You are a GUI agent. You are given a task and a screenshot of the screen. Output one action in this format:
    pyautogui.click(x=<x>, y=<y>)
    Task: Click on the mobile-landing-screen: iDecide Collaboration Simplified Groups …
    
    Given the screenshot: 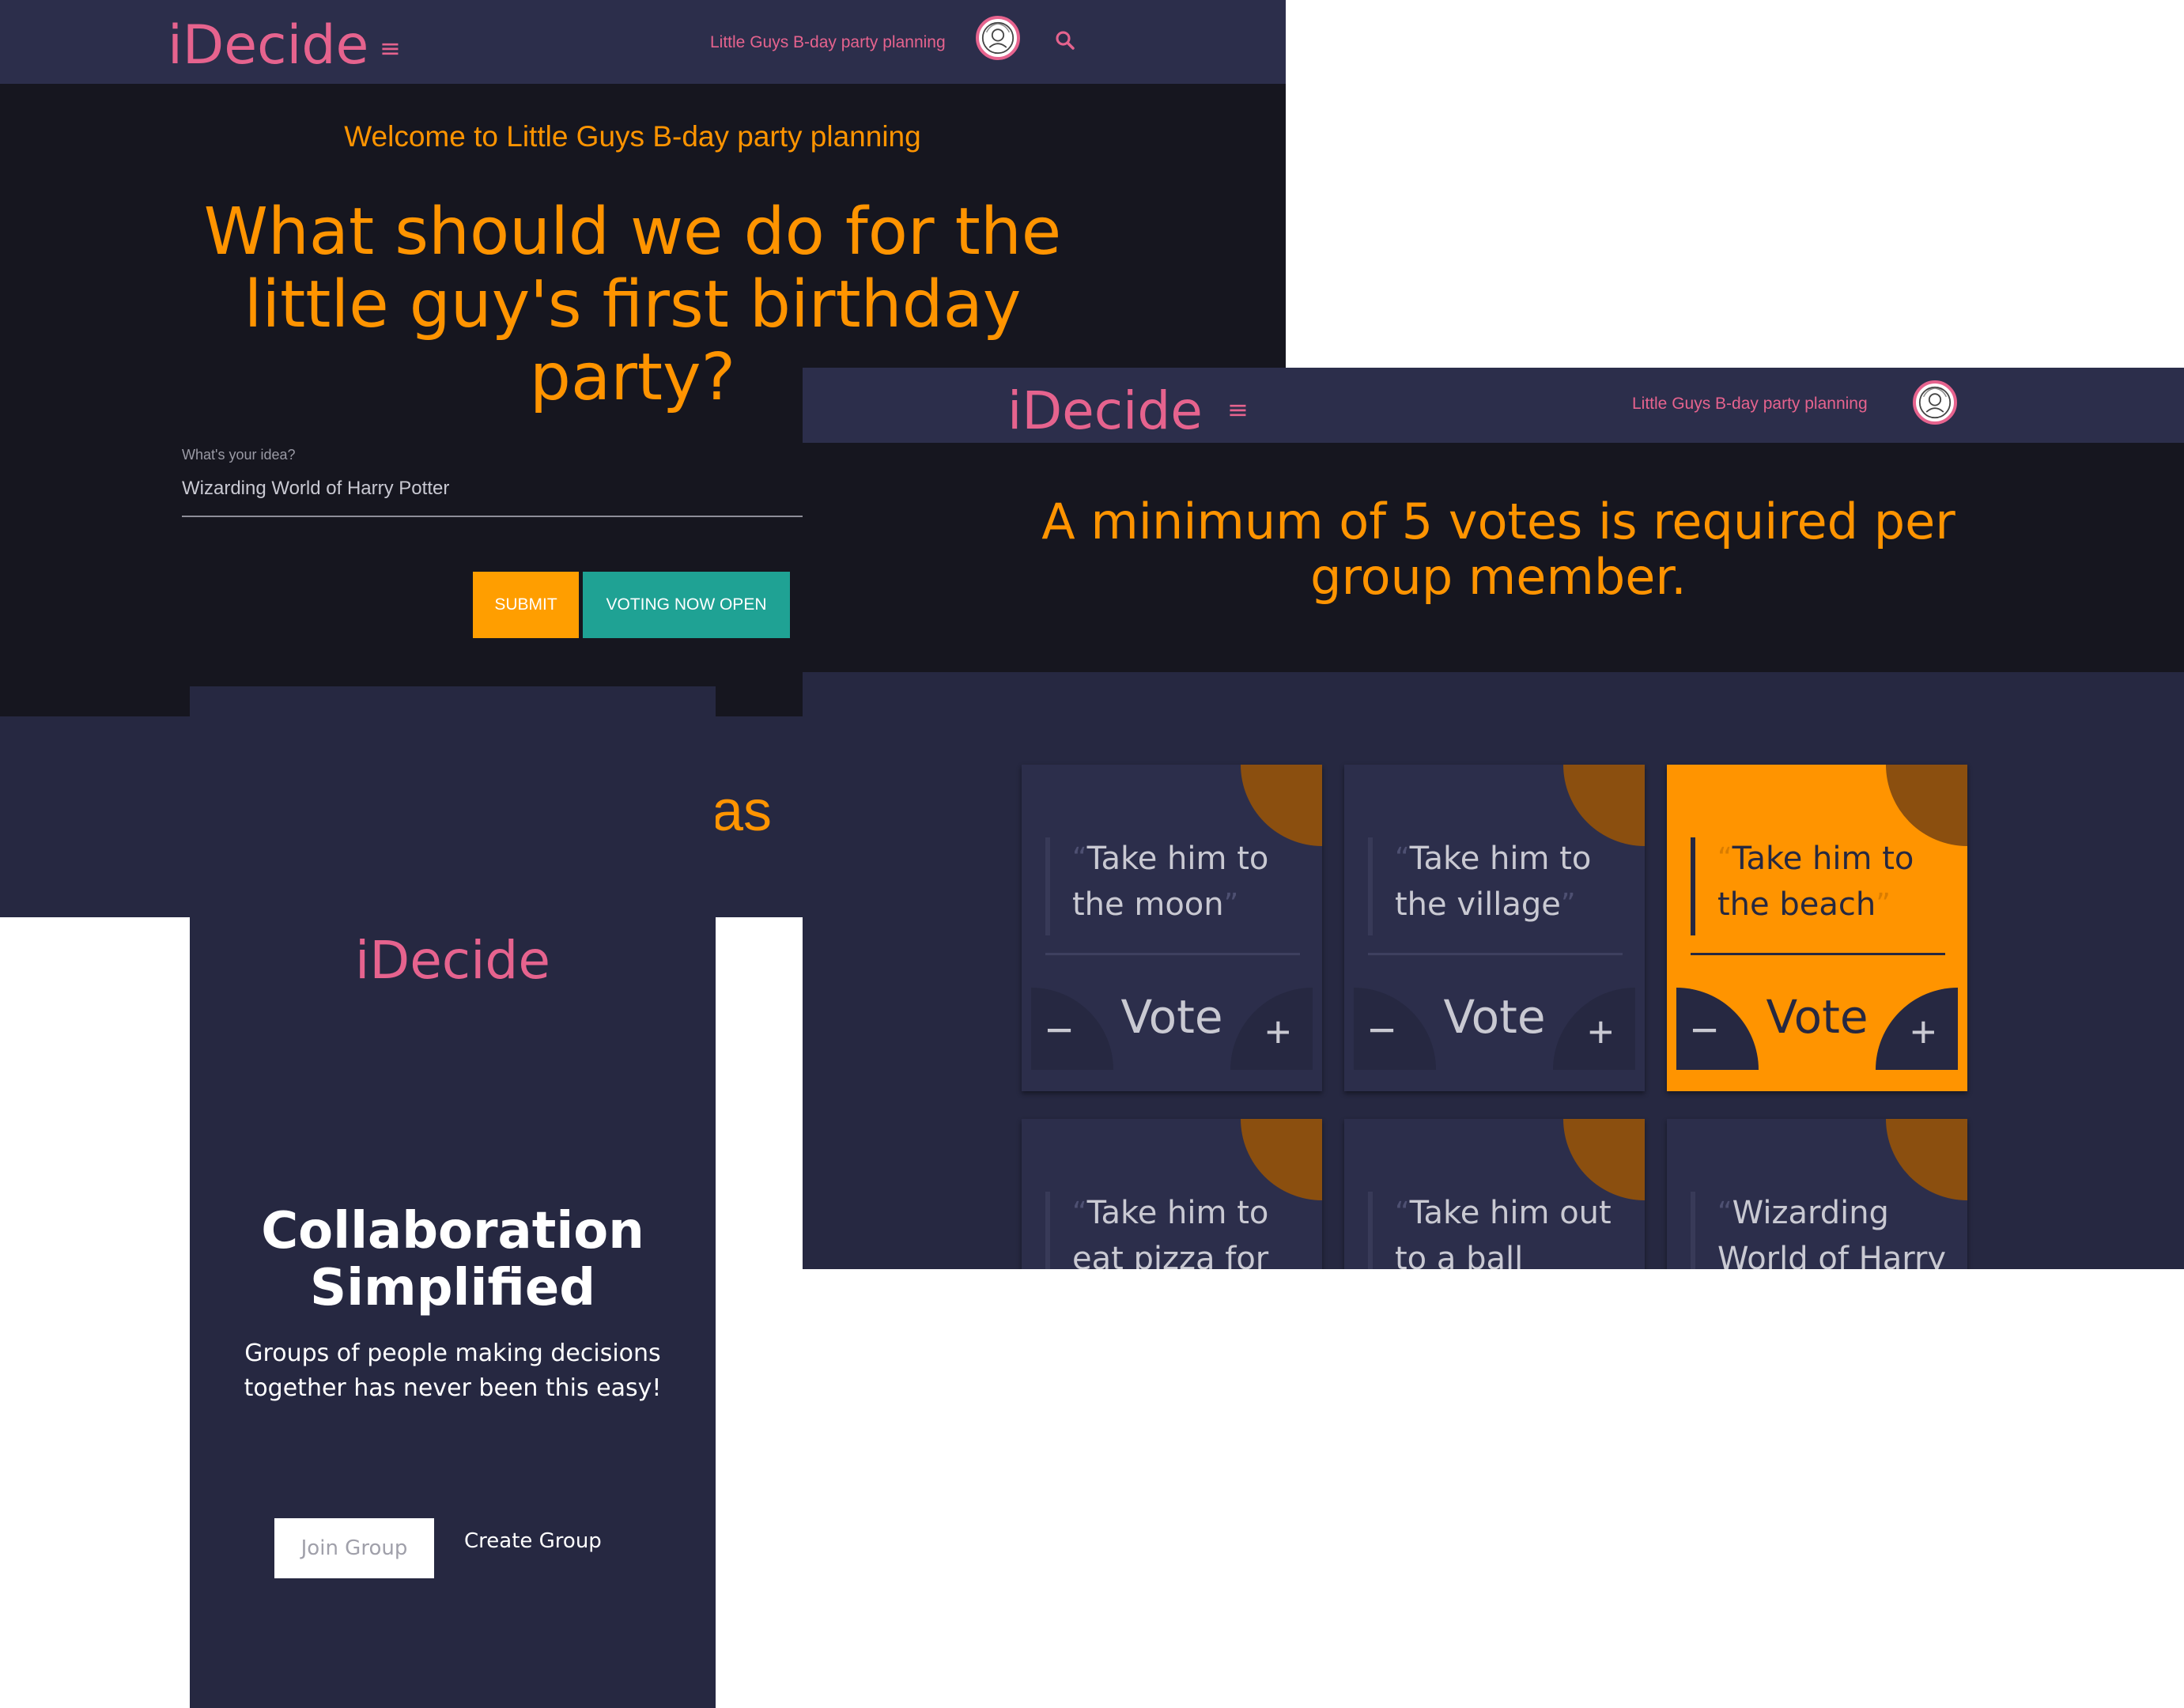 What is the action you would take?
    pyautogui.click(x=453, y=1197)
    